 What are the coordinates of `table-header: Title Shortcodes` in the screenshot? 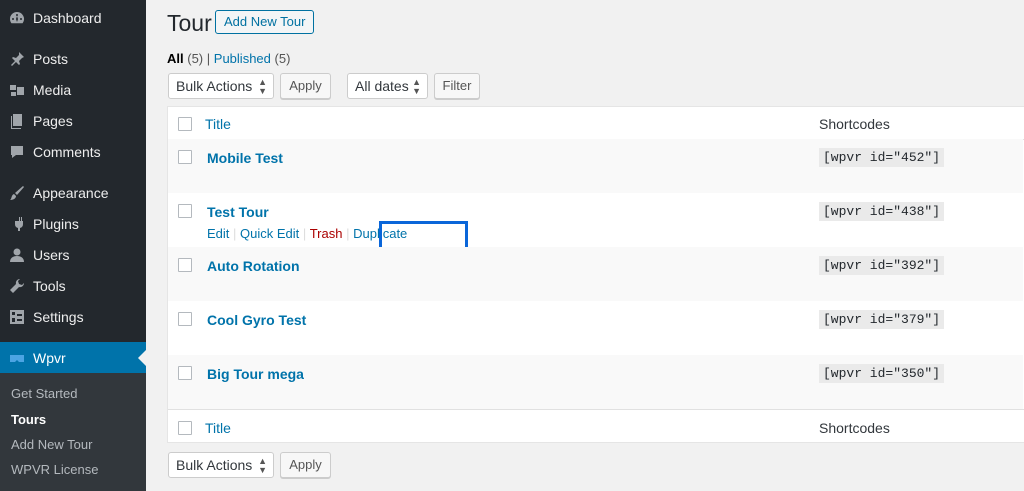 It's located at (596, 123).